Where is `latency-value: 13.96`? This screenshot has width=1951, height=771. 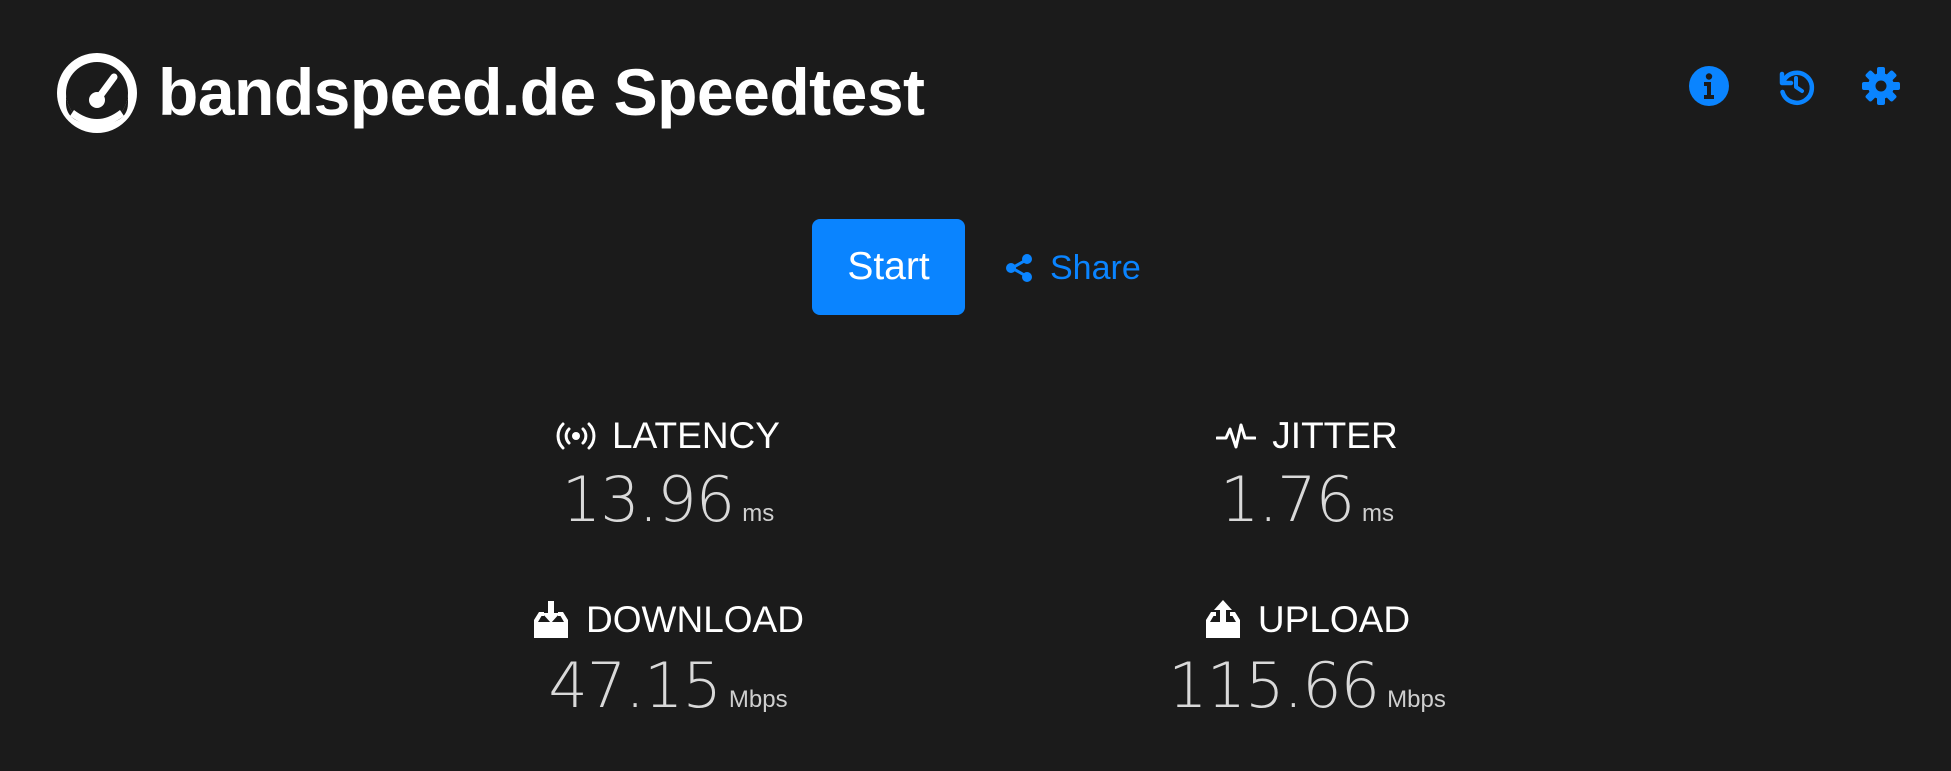
latency-value: 13.96 is located at coordinates (648, 499).